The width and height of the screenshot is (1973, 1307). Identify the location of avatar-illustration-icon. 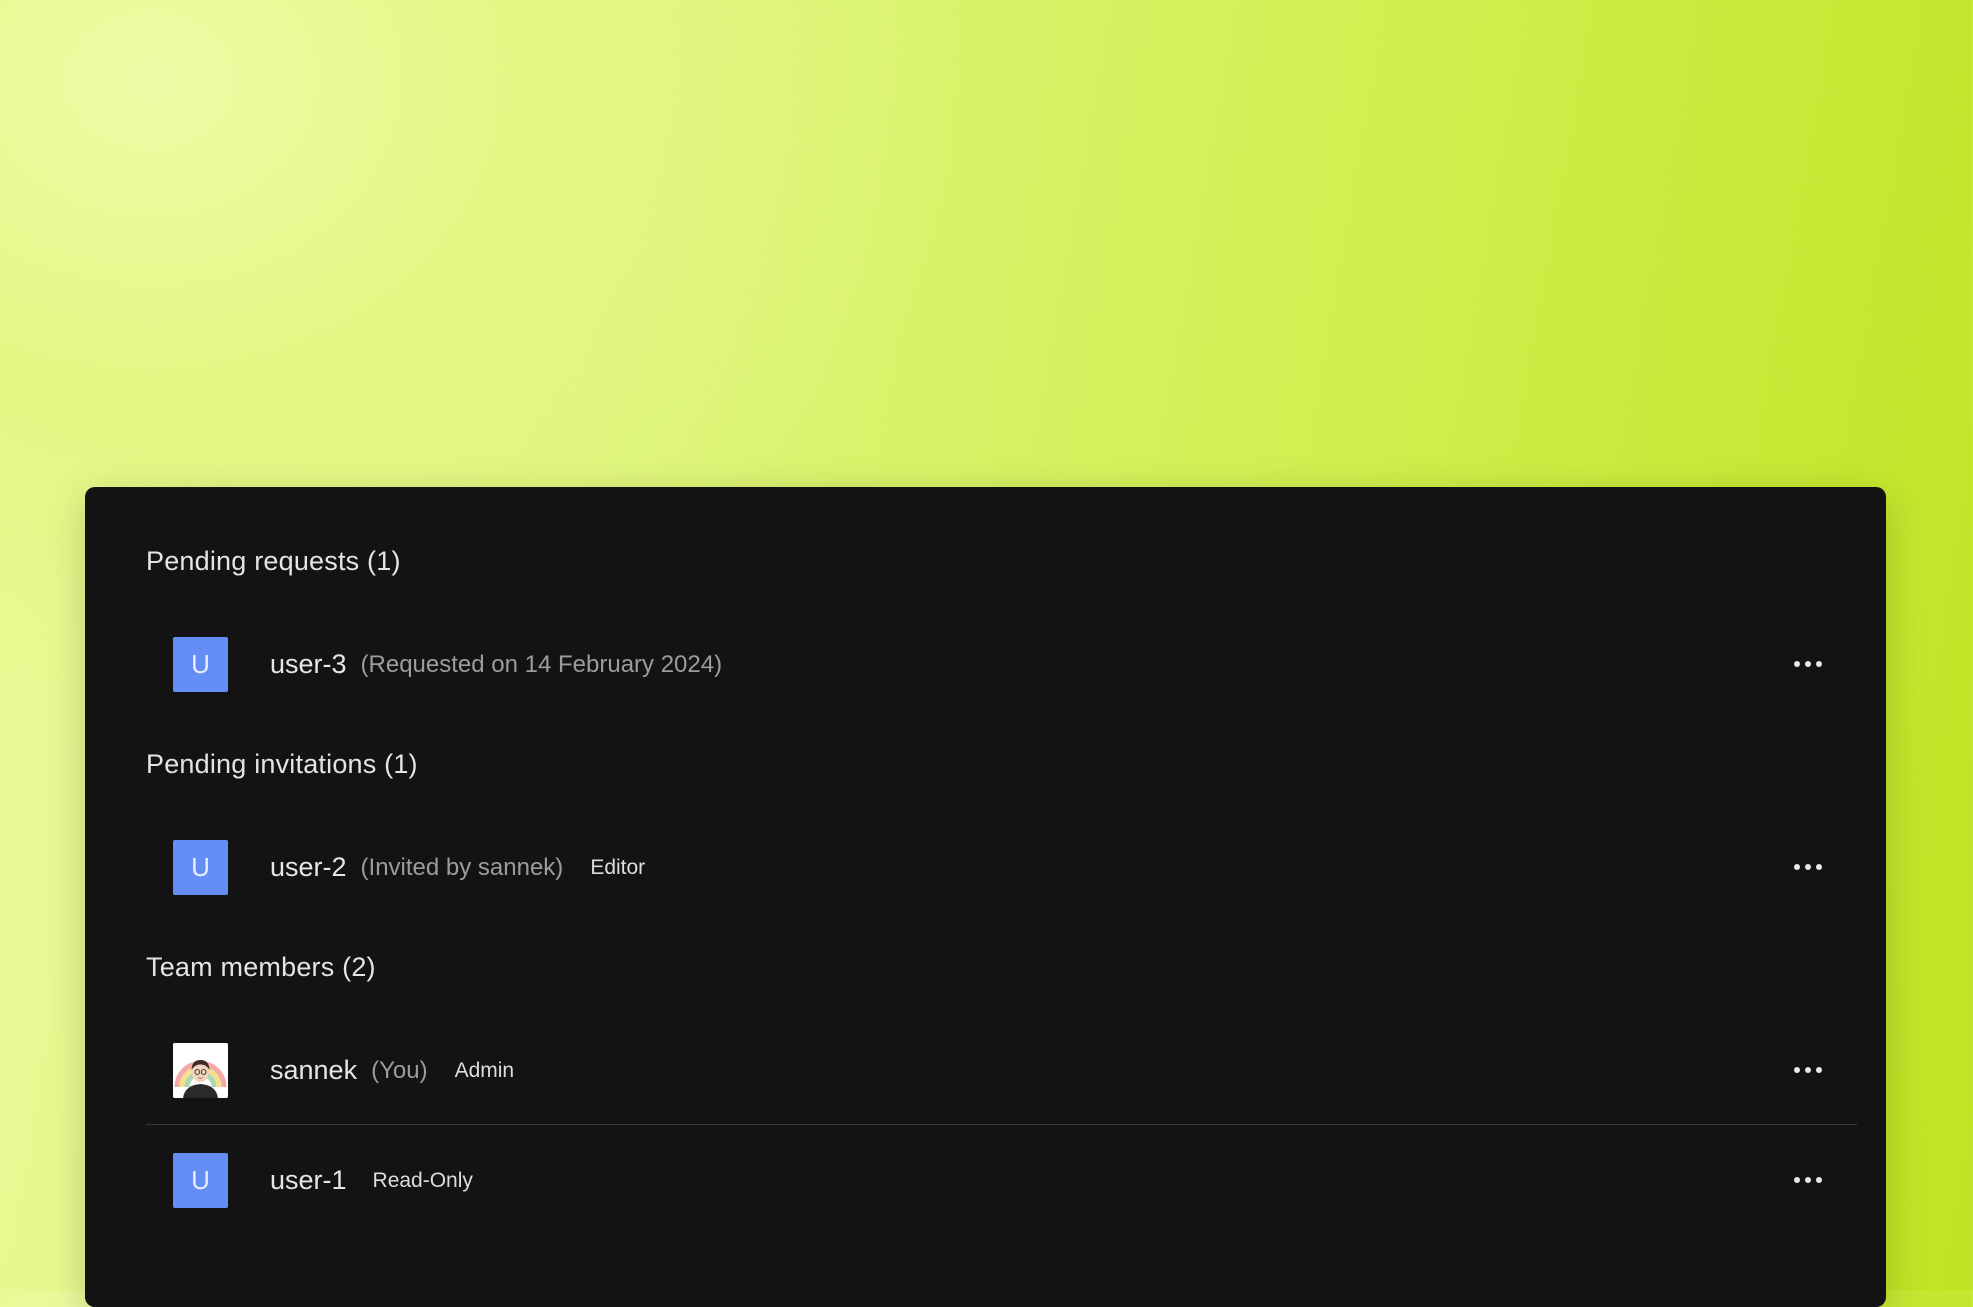
(200, 1070).